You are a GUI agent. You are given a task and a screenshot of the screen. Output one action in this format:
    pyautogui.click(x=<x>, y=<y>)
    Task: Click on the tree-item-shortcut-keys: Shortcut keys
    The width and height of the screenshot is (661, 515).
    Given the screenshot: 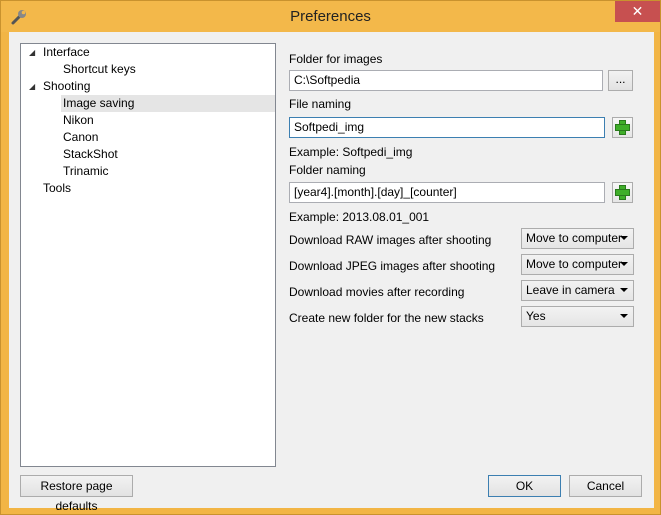 What is the action you would take?
    pyautogui.click(x=108, y=69)
    